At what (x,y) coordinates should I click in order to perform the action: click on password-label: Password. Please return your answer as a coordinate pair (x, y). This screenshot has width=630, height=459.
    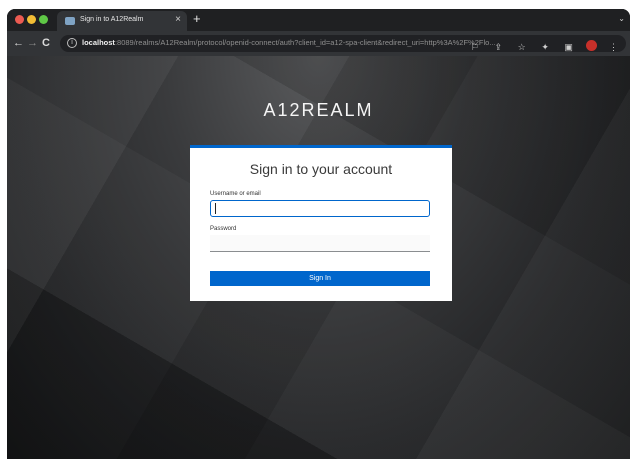
    Looking at the image, I should click on (223, 229).